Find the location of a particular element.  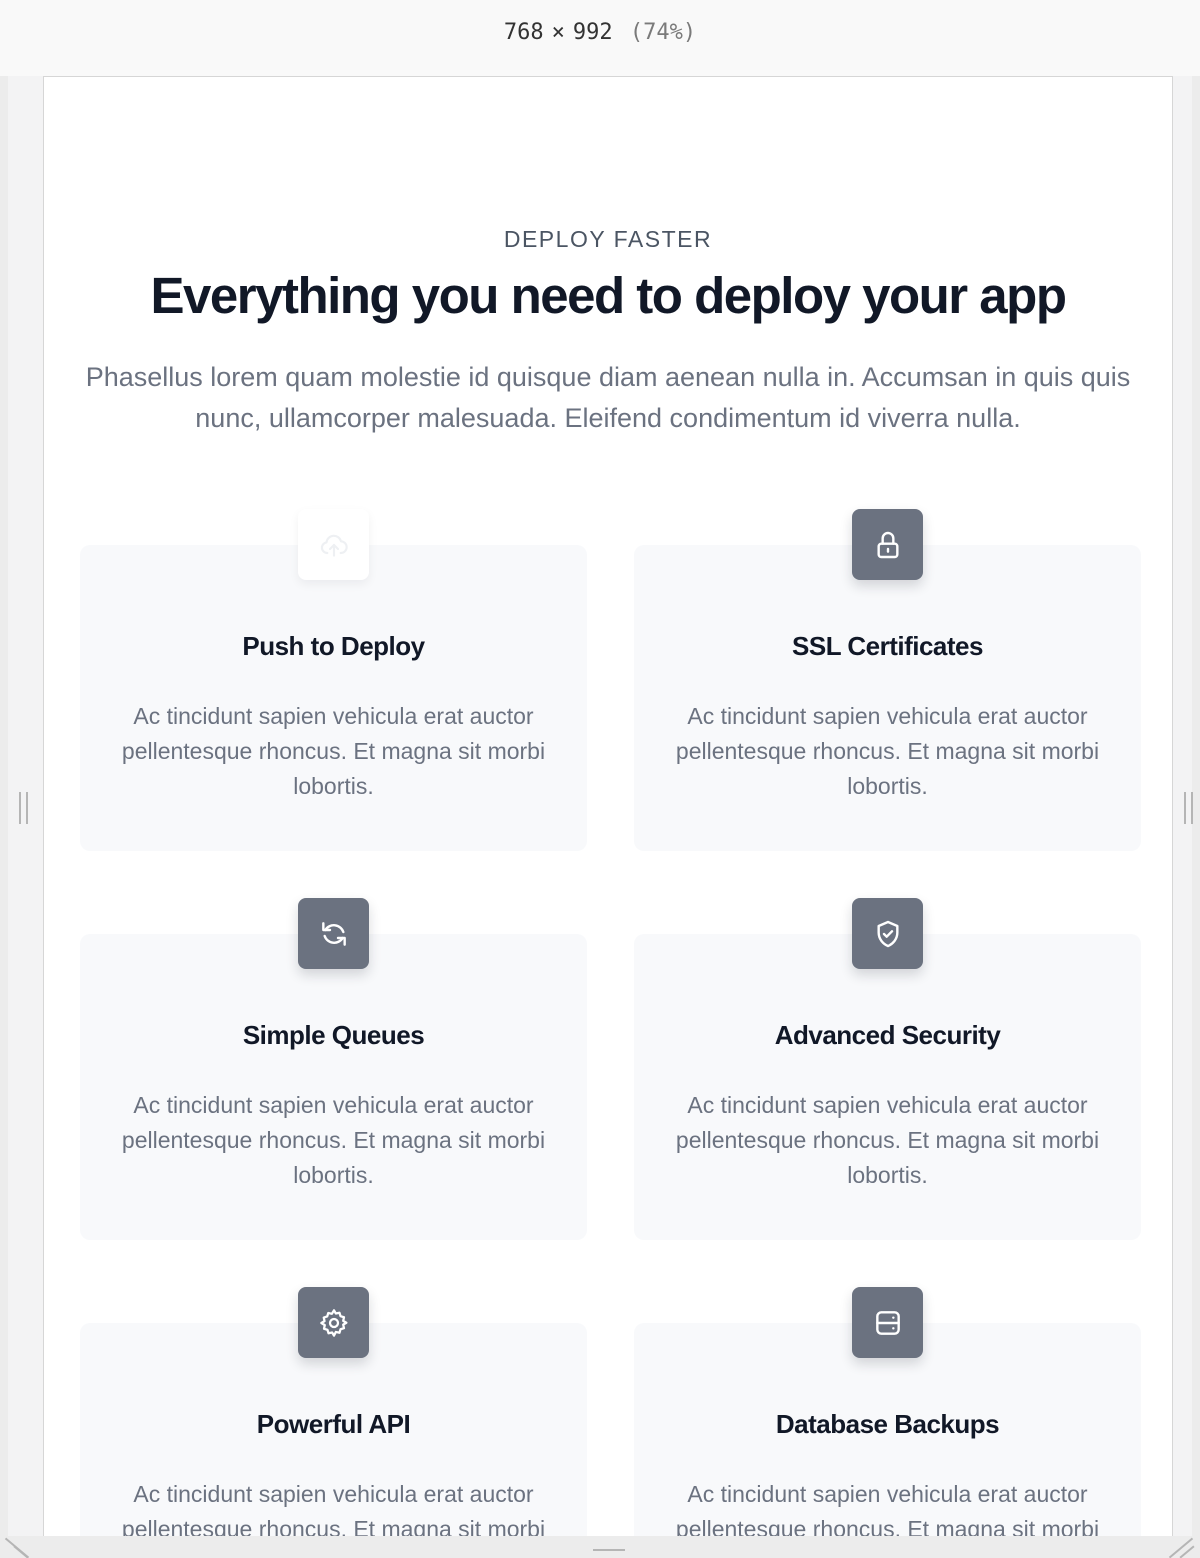

feature-title: Powerful API is located at coordinates (333, 1424).